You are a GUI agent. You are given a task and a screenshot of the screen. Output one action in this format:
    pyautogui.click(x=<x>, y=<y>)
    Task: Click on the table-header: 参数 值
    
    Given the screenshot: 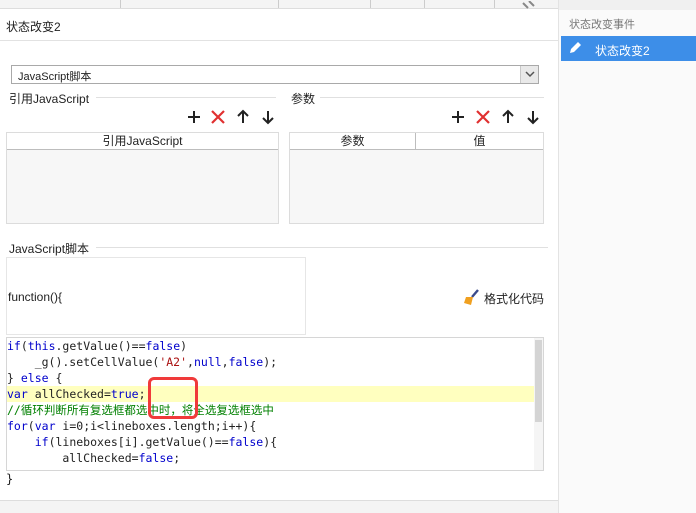 What is the action you would take?
    pyautogui.click(x=416, y=141)
    